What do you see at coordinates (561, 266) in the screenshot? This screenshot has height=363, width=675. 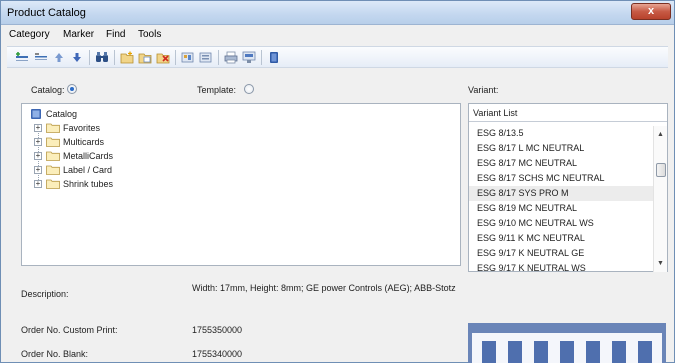 I see `variant-item: ESG 9/17 K NEUTRAL WS` at bounding box center [561, 266].